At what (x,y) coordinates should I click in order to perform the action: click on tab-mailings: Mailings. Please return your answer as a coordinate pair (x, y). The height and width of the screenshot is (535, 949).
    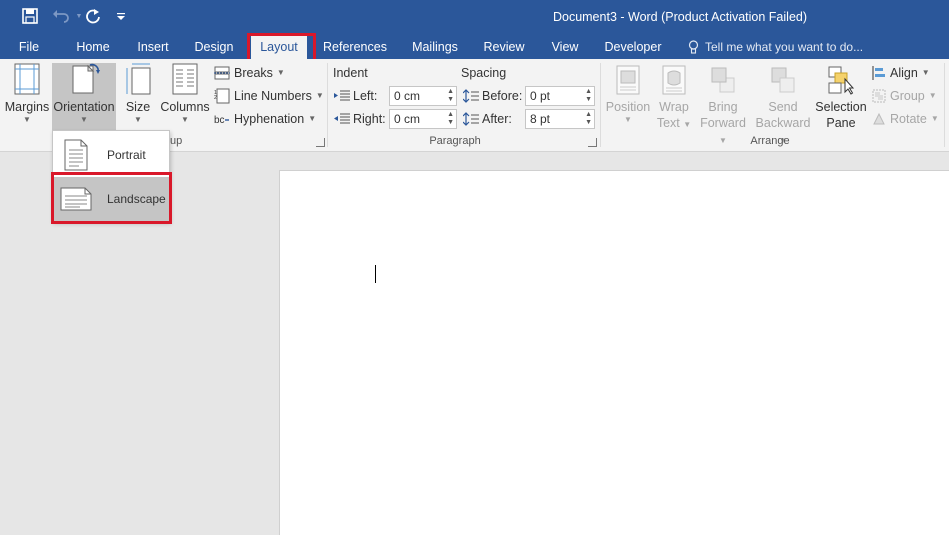
    Looking at the image, I should click on (435, 47).